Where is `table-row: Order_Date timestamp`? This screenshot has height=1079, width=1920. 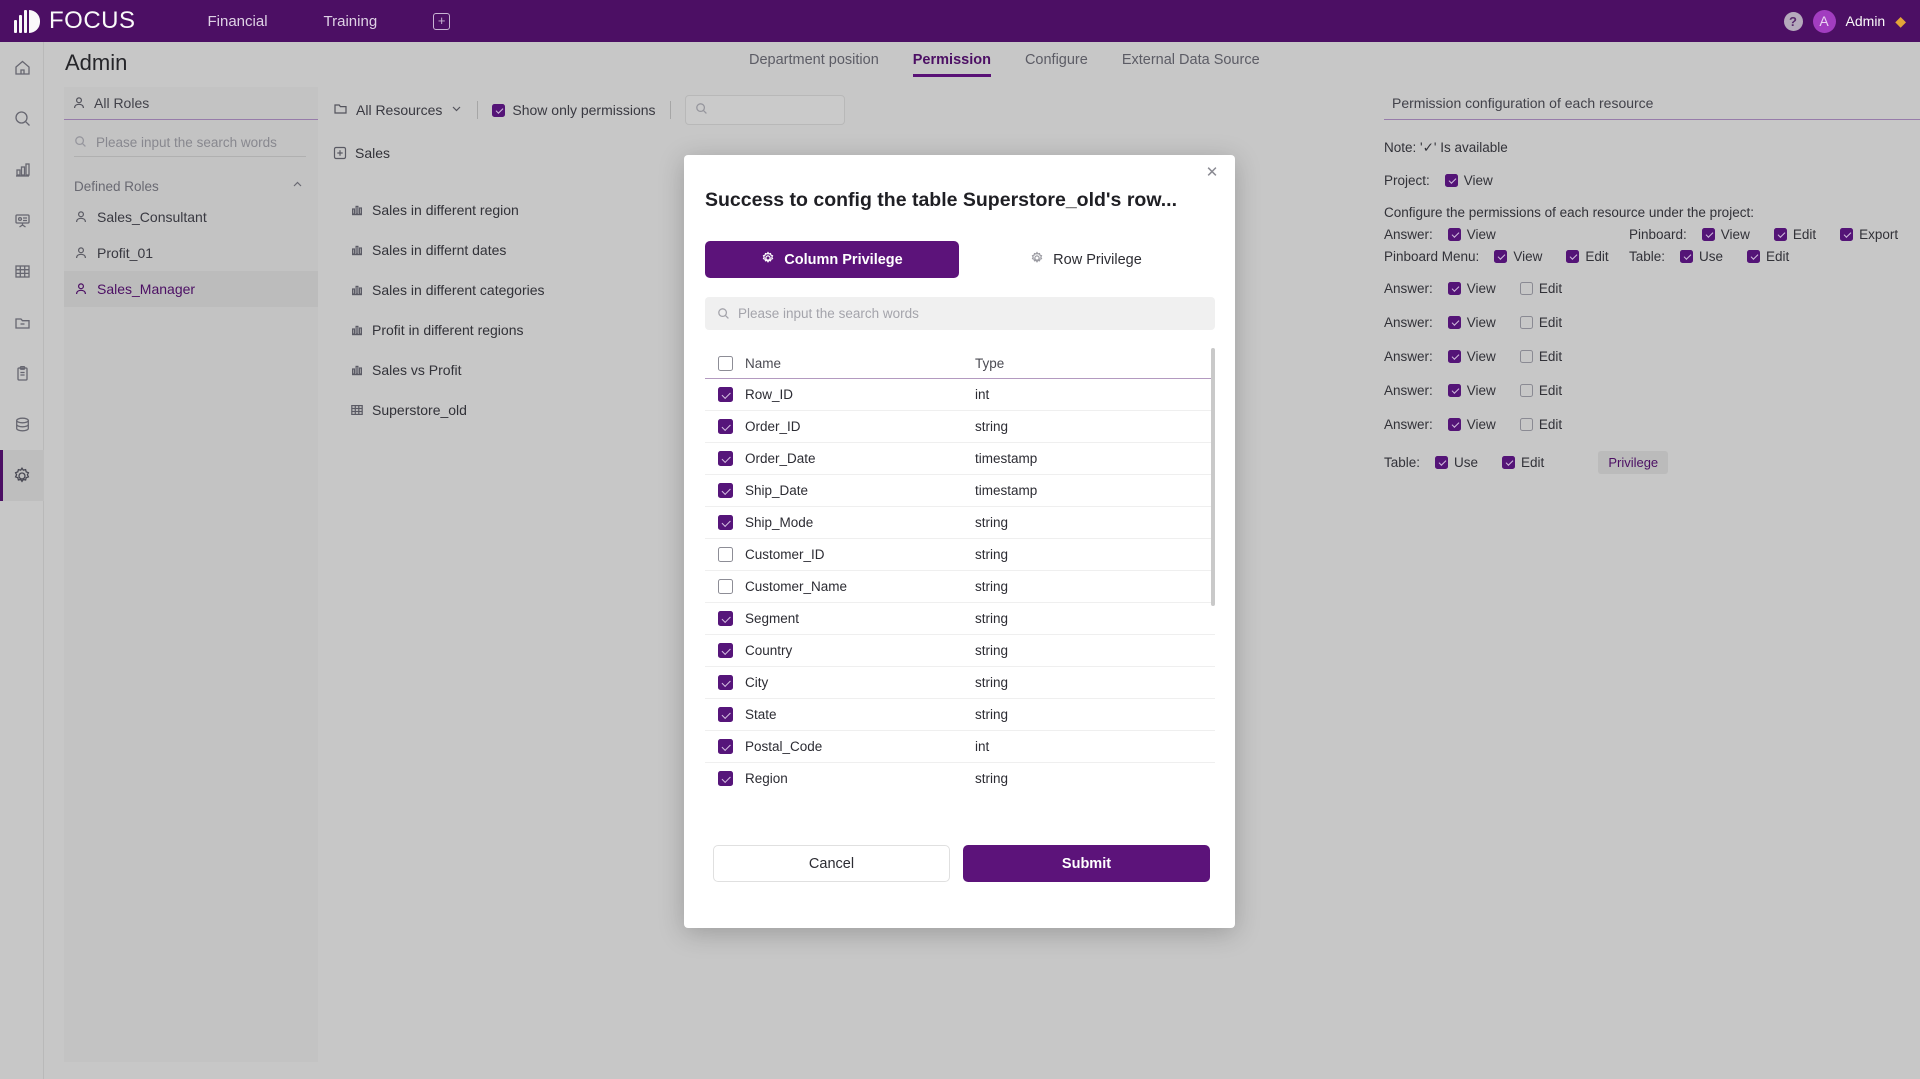
table-row: Order_Date timestamp is located at coordinates (960, 459).